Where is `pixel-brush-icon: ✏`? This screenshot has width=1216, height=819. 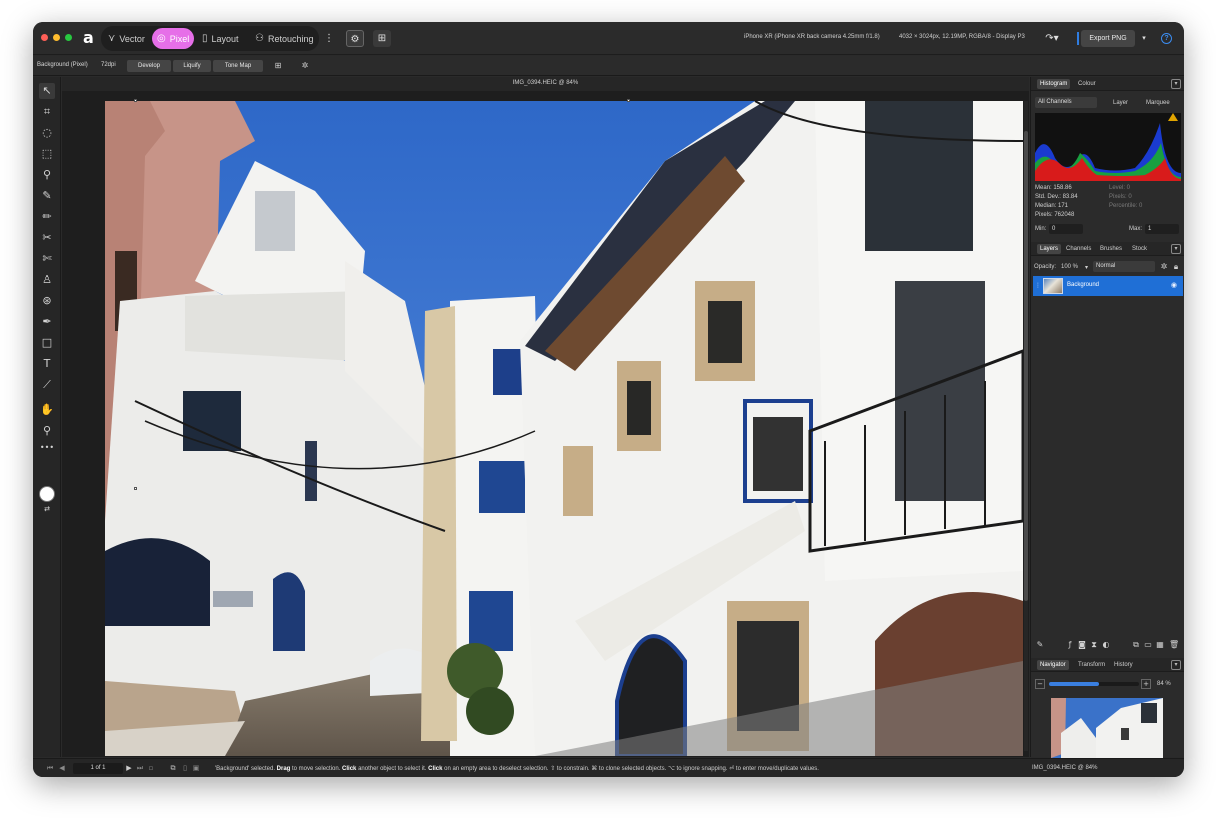 pixel-brush-icon: ✏ is located at coordinates (47, 217).